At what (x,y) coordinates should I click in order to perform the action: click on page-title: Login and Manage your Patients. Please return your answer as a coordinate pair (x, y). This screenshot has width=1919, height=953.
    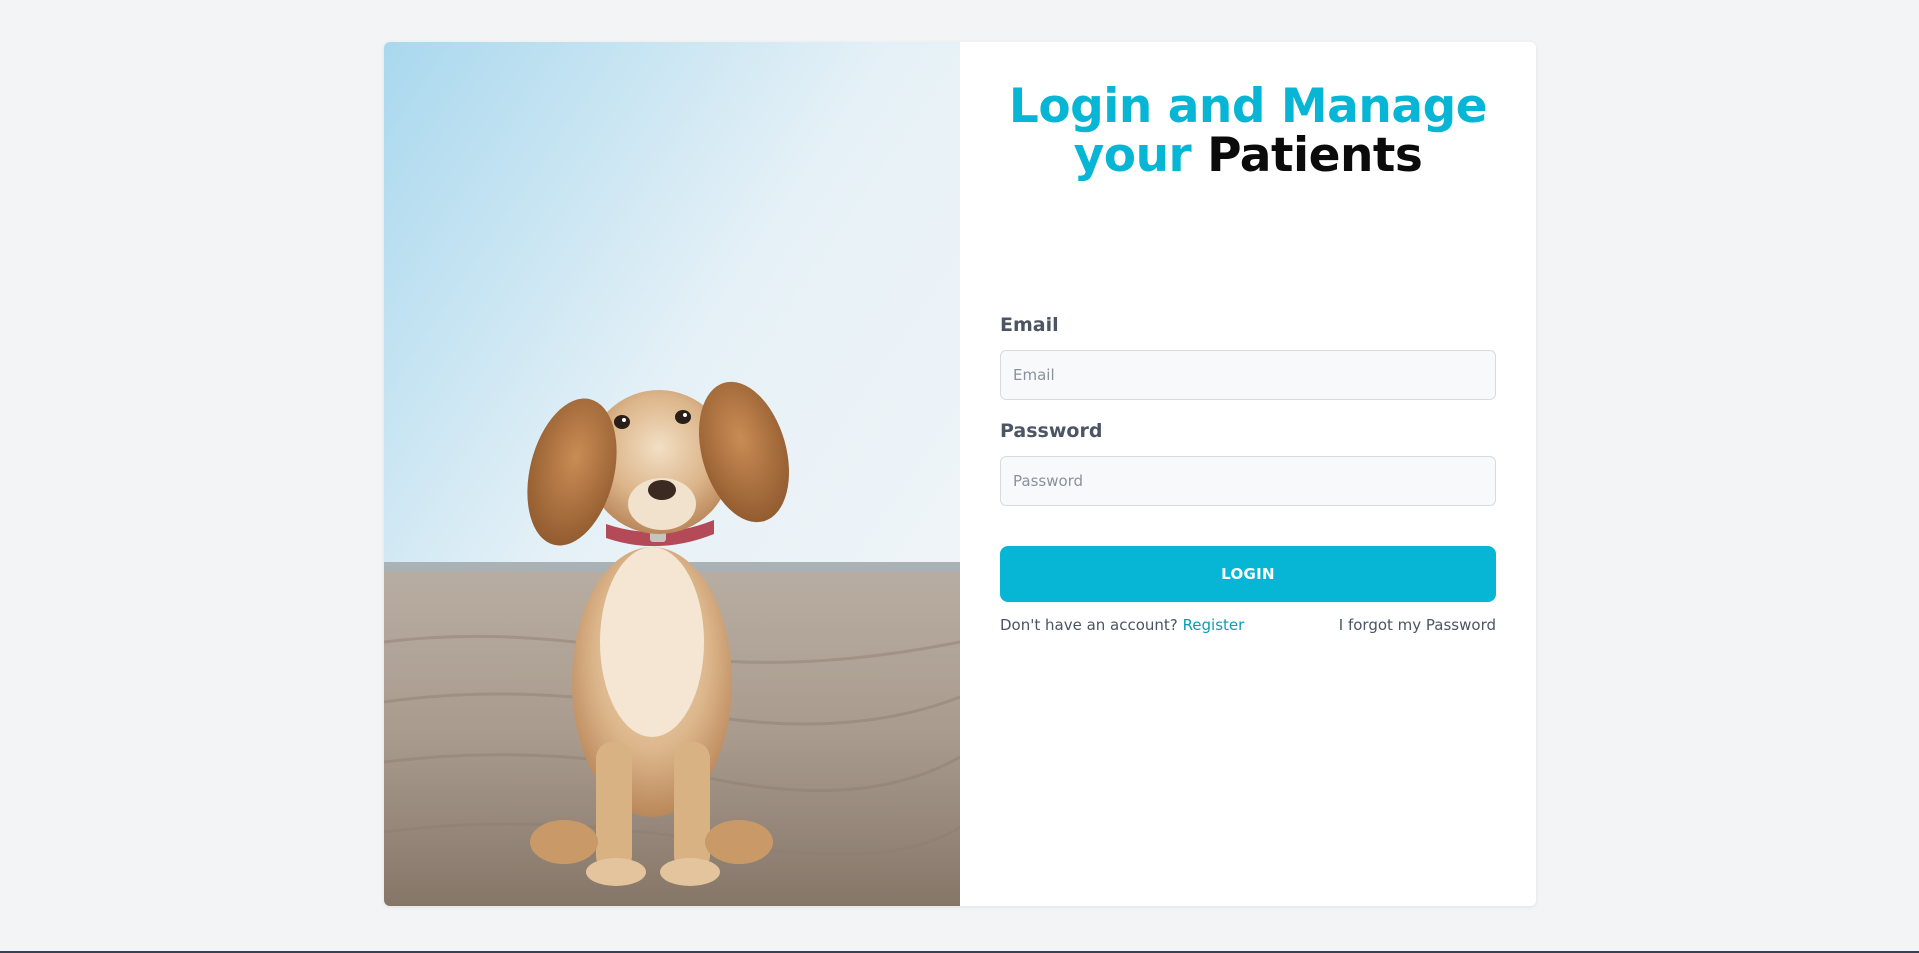
    Looking at the image, I should click on (1248, 131).